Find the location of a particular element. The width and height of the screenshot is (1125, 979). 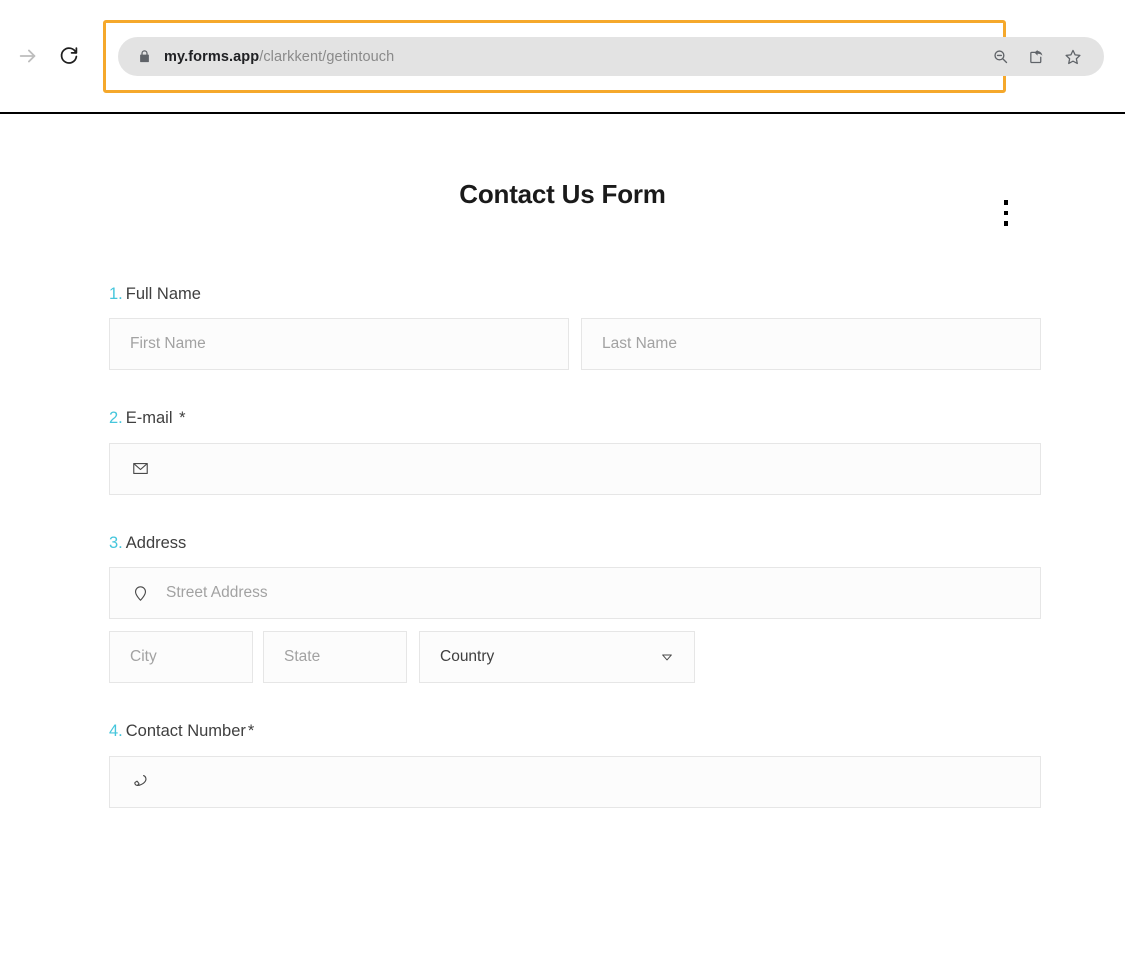

city-state-country-row: City State Country is located at coordinates (575, 657).